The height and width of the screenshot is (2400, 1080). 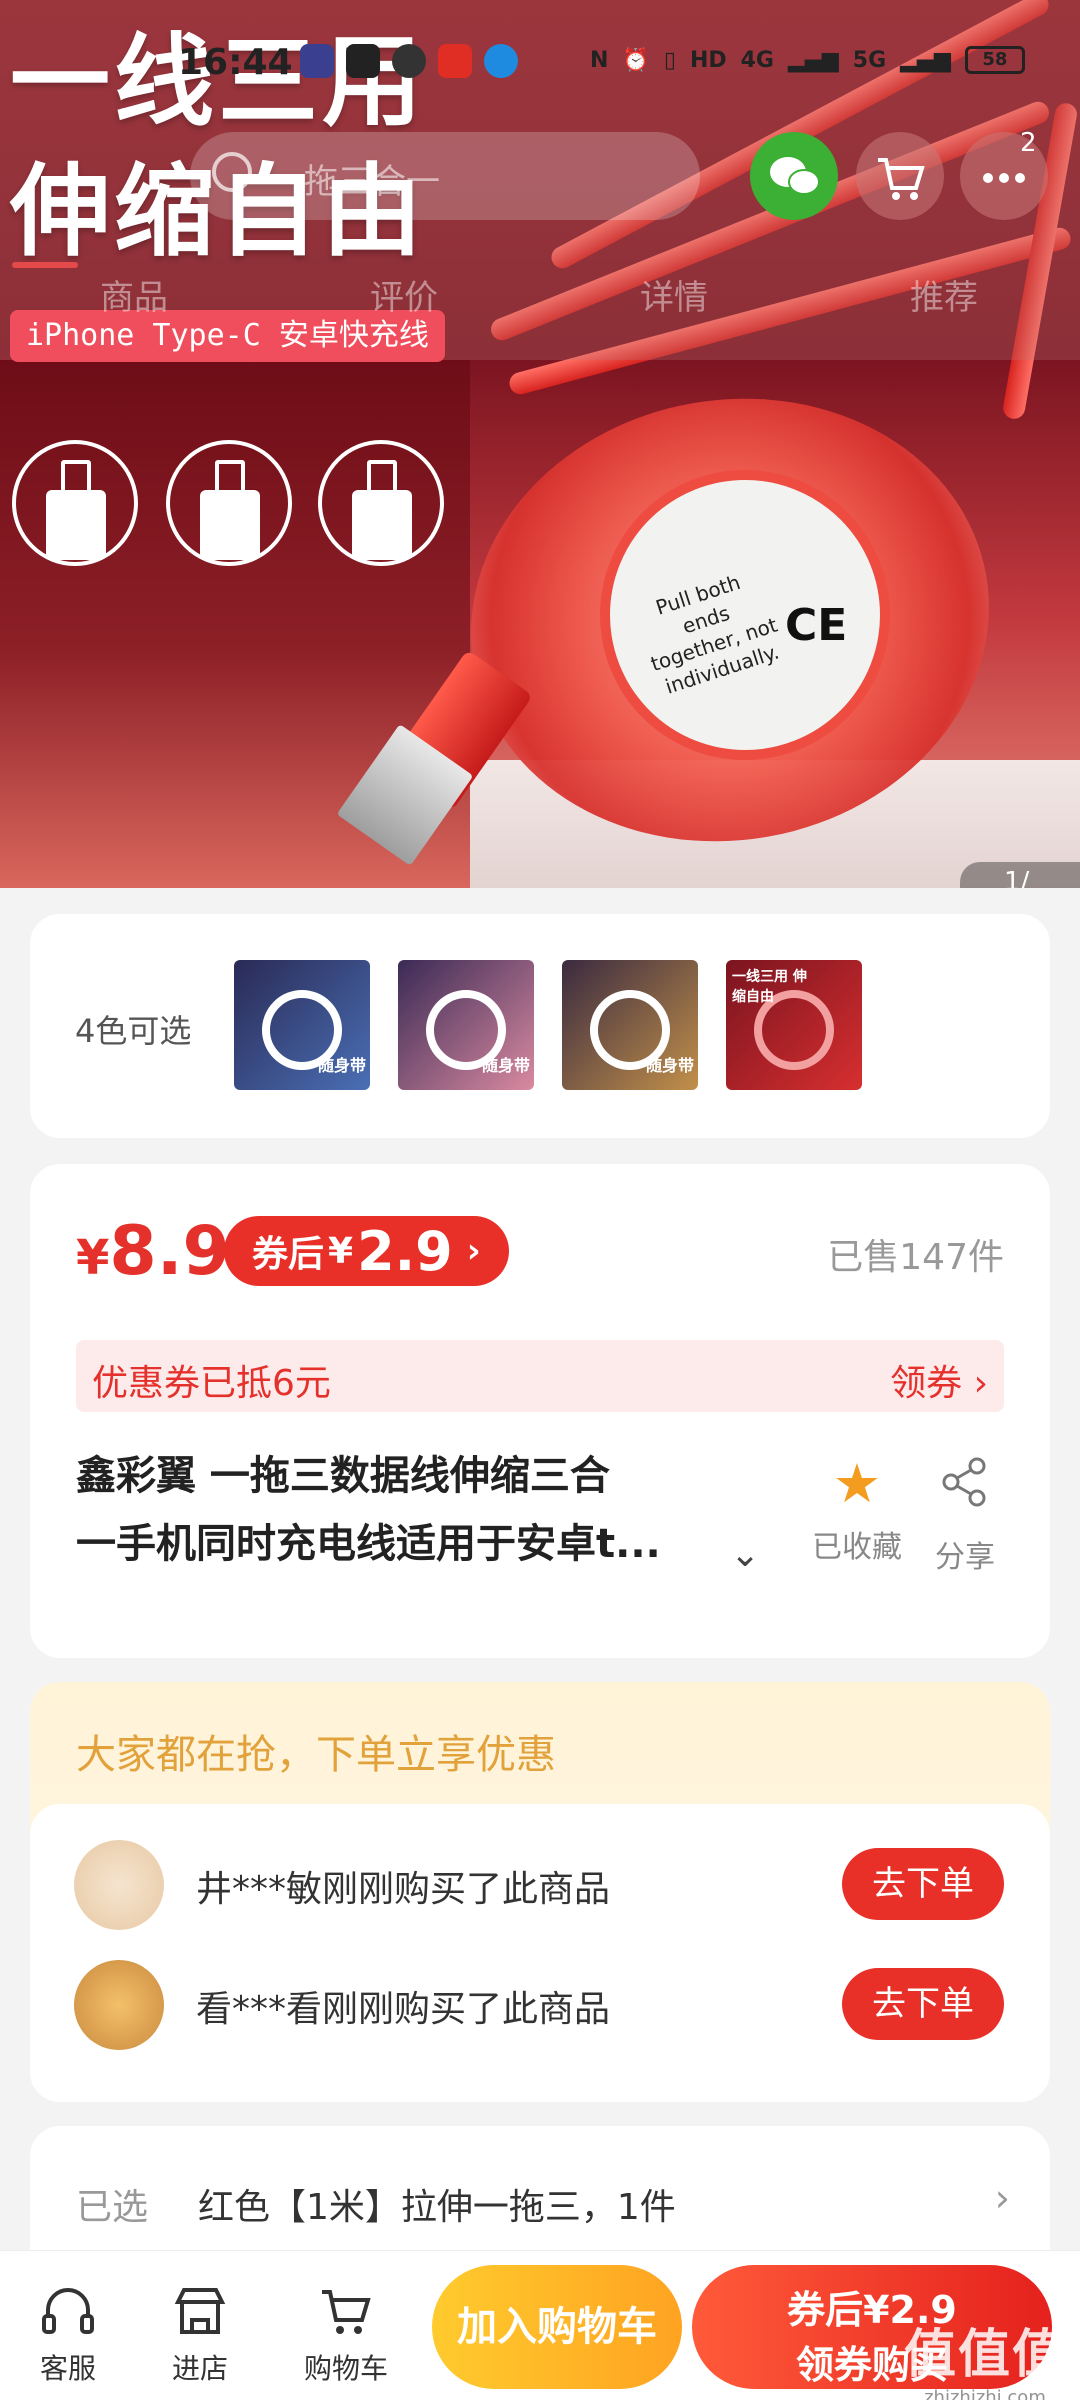 What do you see at coordinates (403, 1889) in the screenshot?
I see `buyer-text: 井***敏刚刚购买了此商品` at bounding box center [403, 1889].